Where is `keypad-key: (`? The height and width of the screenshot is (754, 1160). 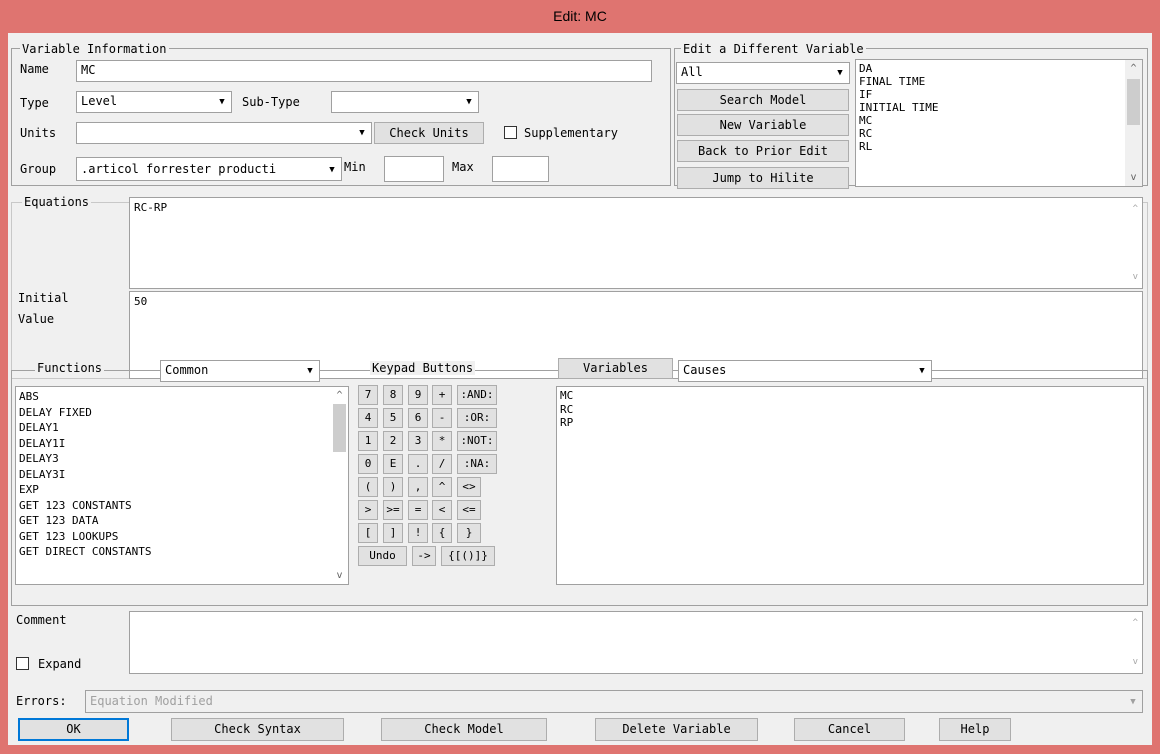 keypad-key: ( is located at coordinates (368, 487).